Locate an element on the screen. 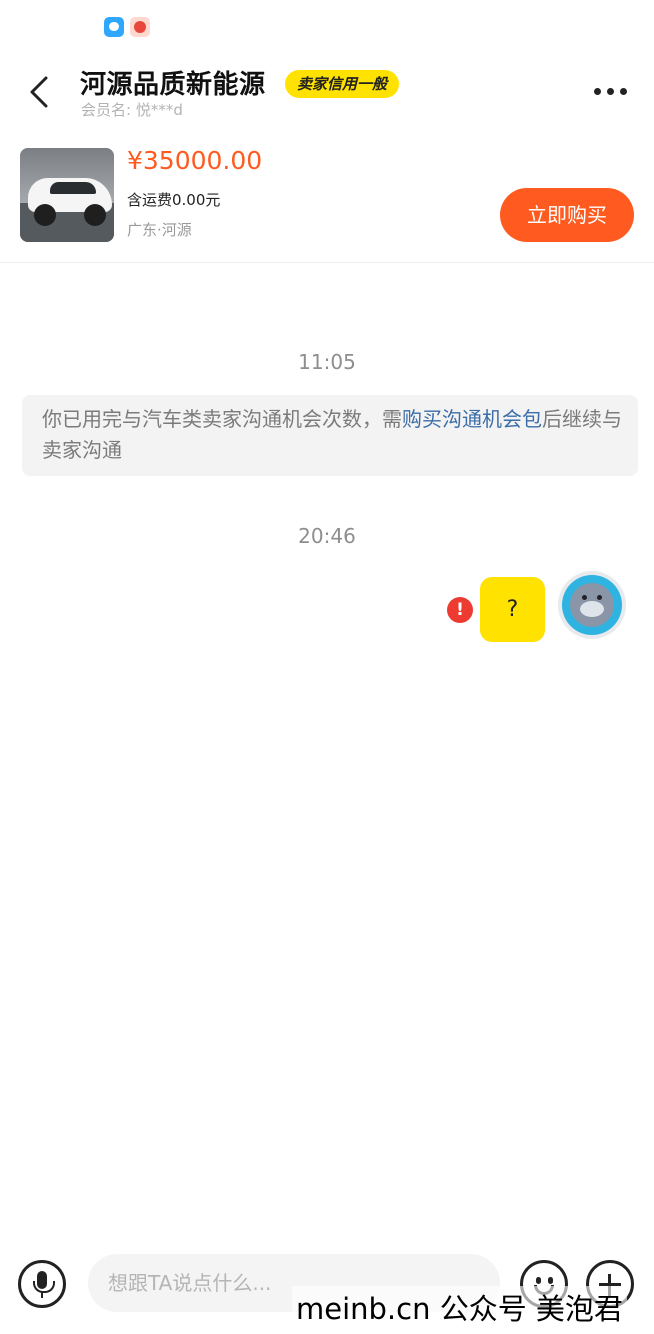  chat-app-icon is located at coordinates (114, 27).